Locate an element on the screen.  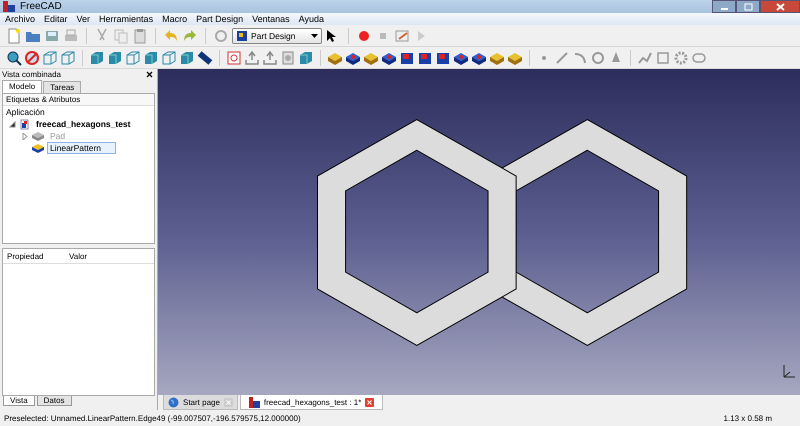
zoom-icon is located at coordinates (14, 58).